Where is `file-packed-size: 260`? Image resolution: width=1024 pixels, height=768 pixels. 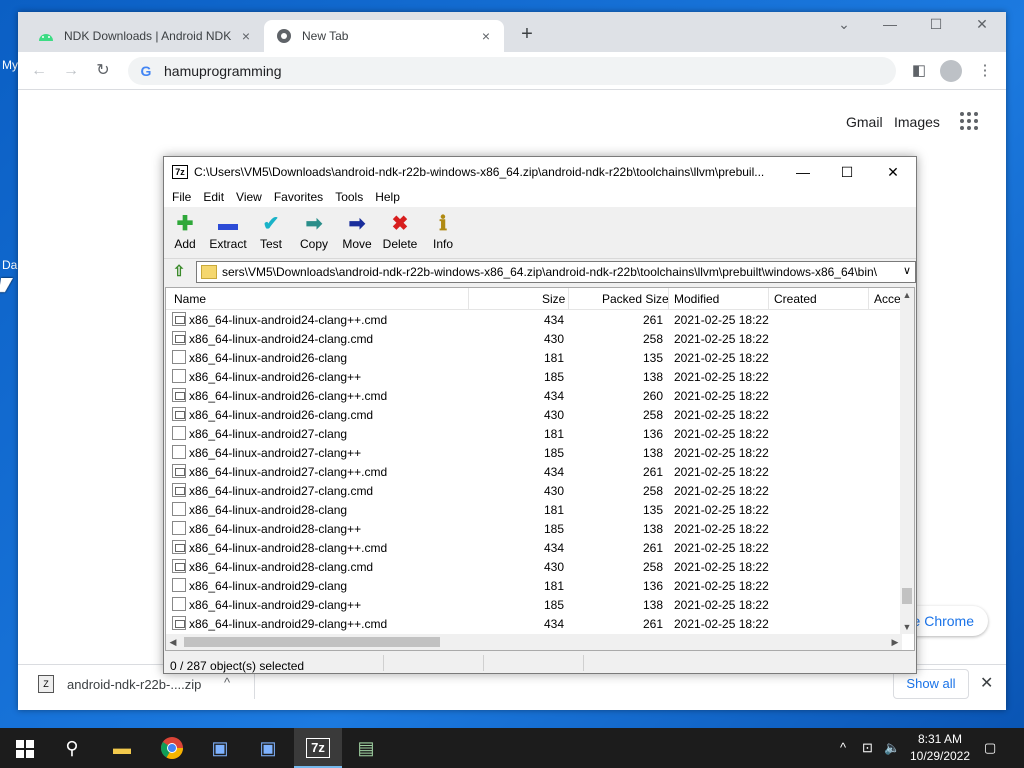 file-packed-size: 260 is located at coordinates (652, 396).